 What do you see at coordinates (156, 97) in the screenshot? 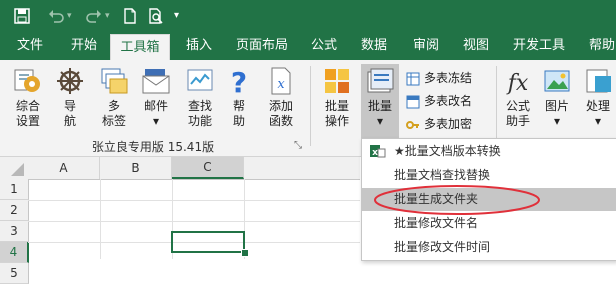
I see `mail-button: 邮件 ▾` at bounding box center [156, 97].